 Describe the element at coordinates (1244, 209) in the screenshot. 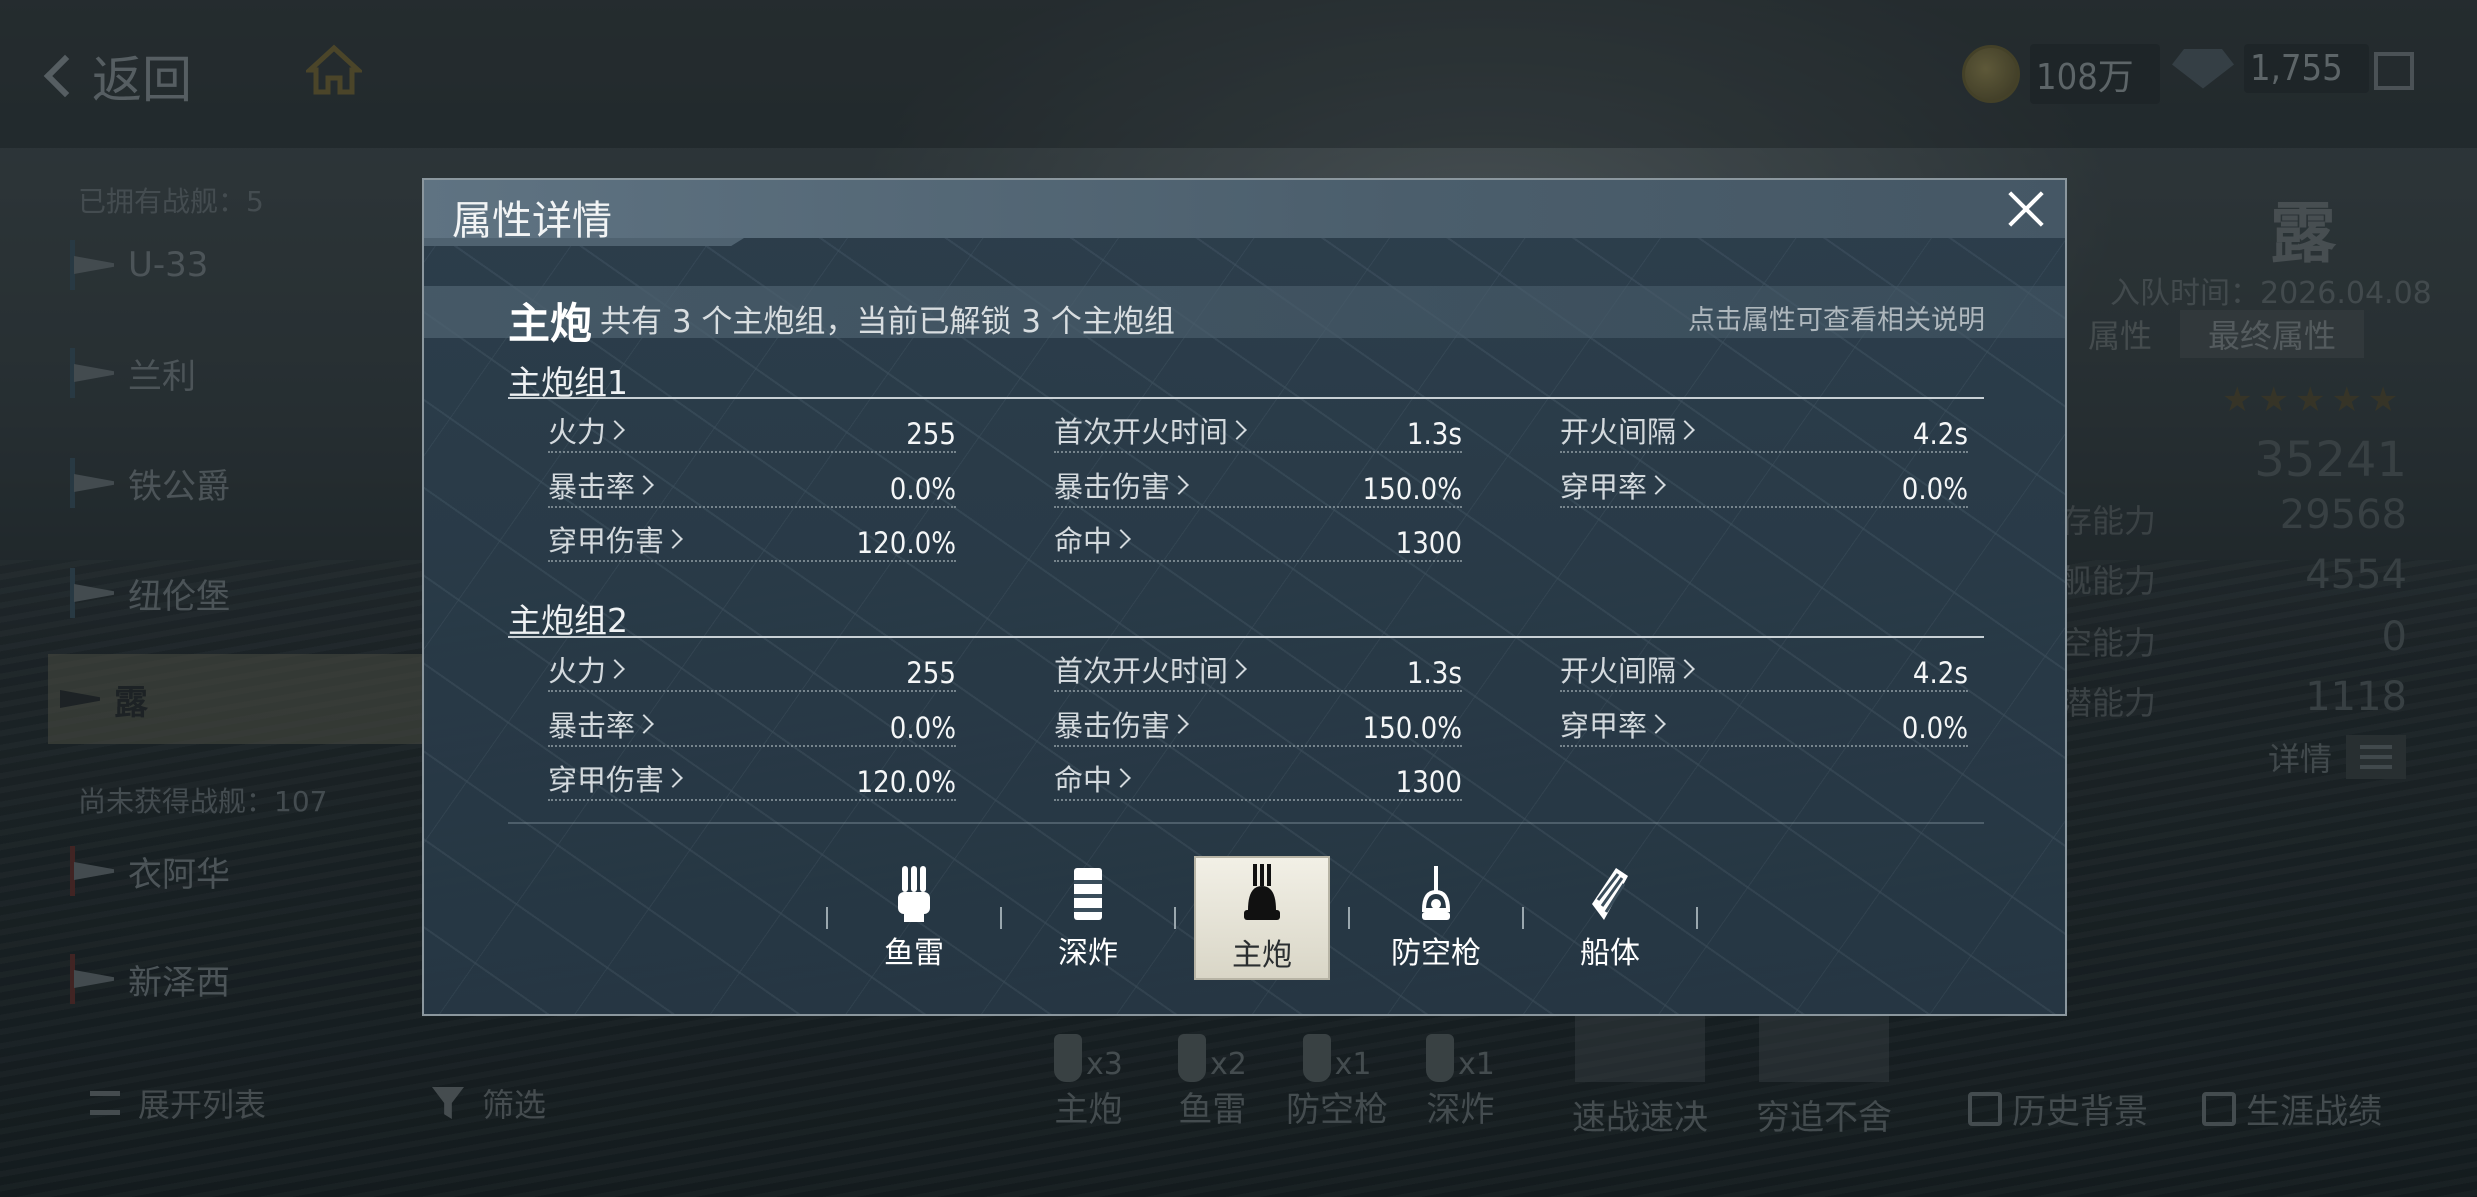

I see `dialog-header` at that location.